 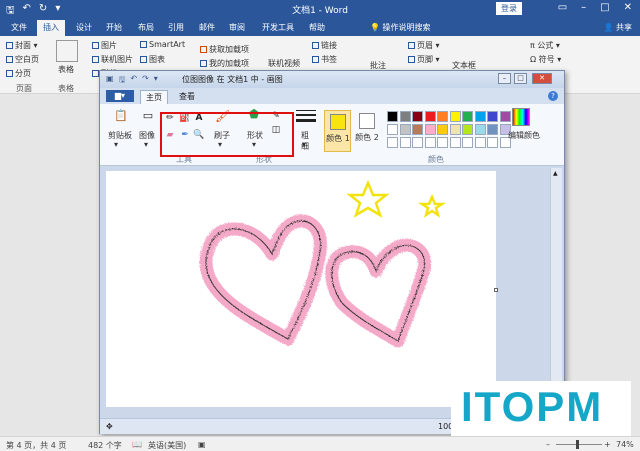 I want to click on picture-button: 图片, so click(x=104, y=45).